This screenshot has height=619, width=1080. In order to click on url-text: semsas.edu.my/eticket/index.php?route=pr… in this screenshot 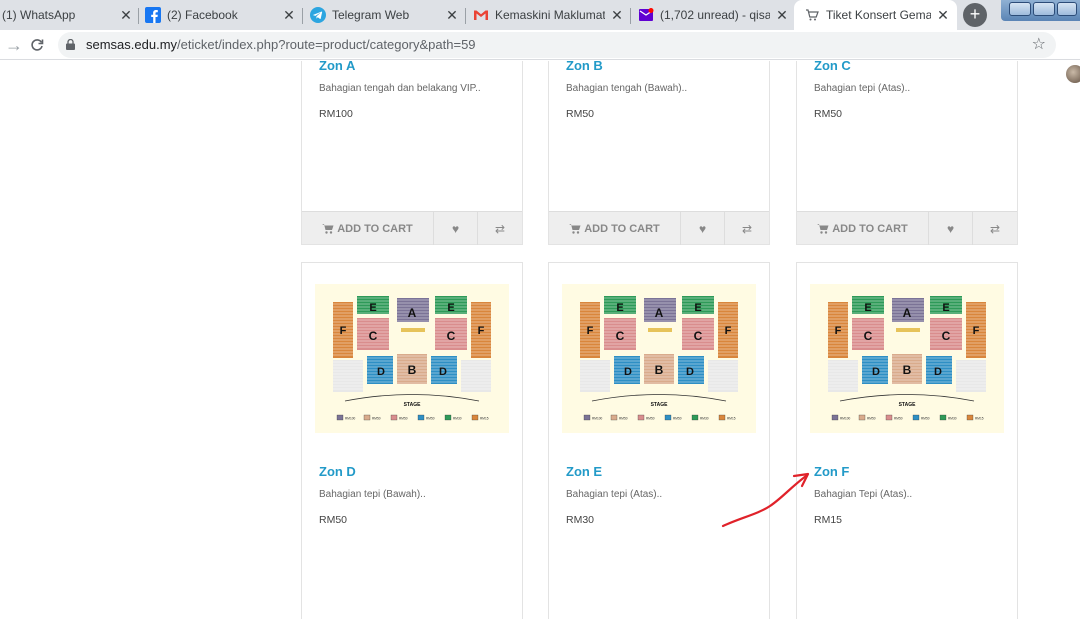, I will do `click(281, 45)`.